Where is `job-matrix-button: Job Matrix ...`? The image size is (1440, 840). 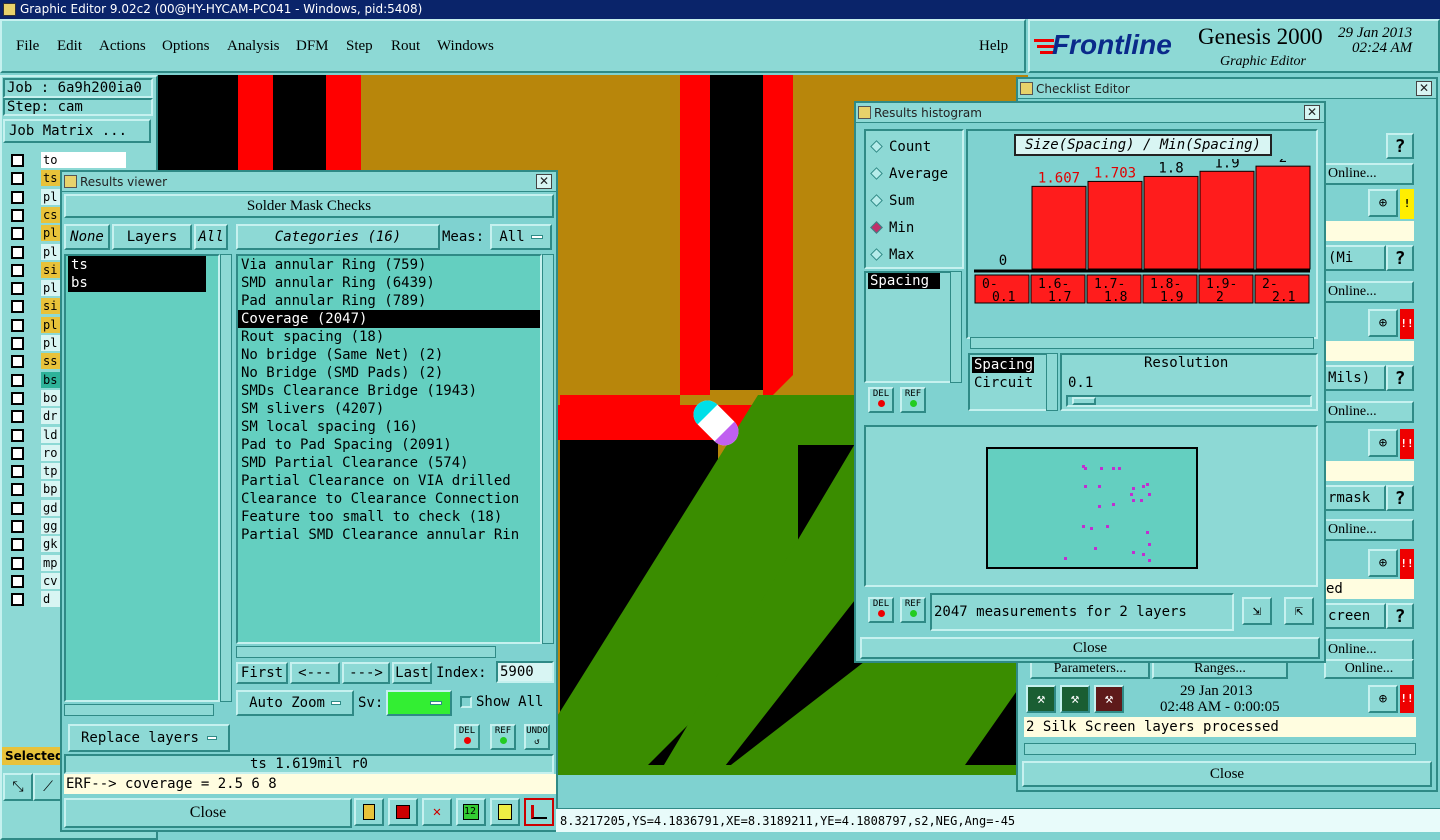
job-matrix-button: Job Matrix ... is located at coordinates (77, 131).